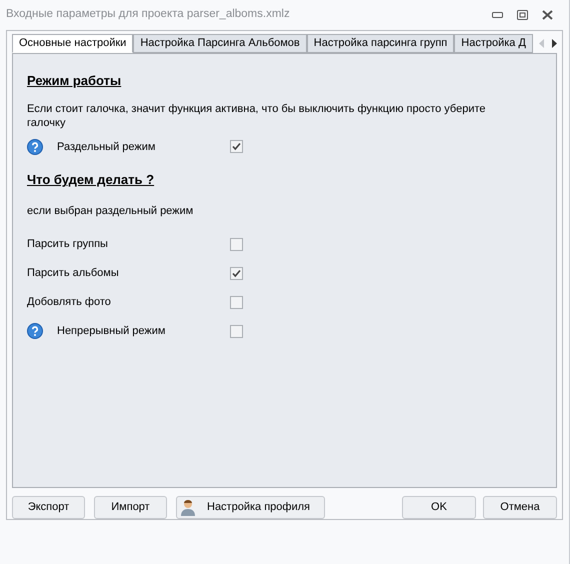 The image size is (570, 564). Describe the element at coordinates (106, 147) in the screenshot. I see `option-label: Раздельный режим` at that location.